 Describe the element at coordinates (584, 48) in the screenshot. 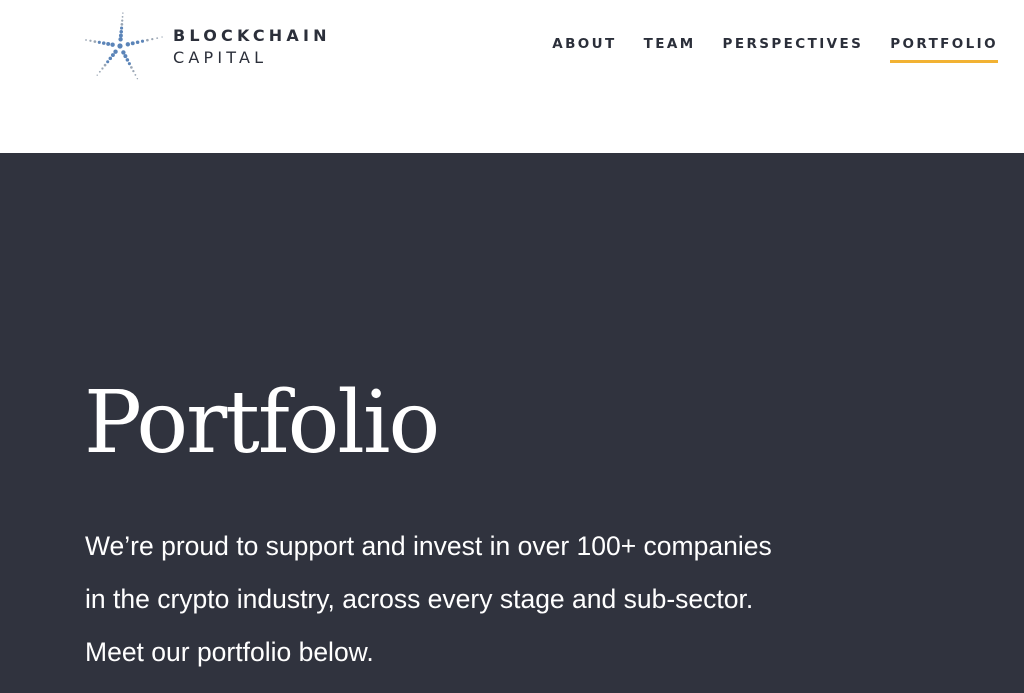

I see `nav-link-about: ABOUT` at that location.